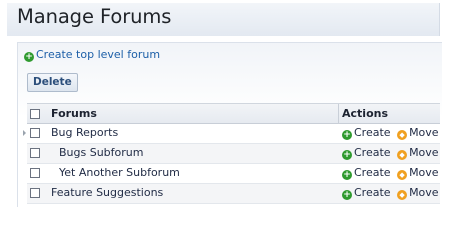  What do you see at coordinates (94, 16) in the screenshot?
I see `page-title: Manage Forums` at bounding box center [94, 16].